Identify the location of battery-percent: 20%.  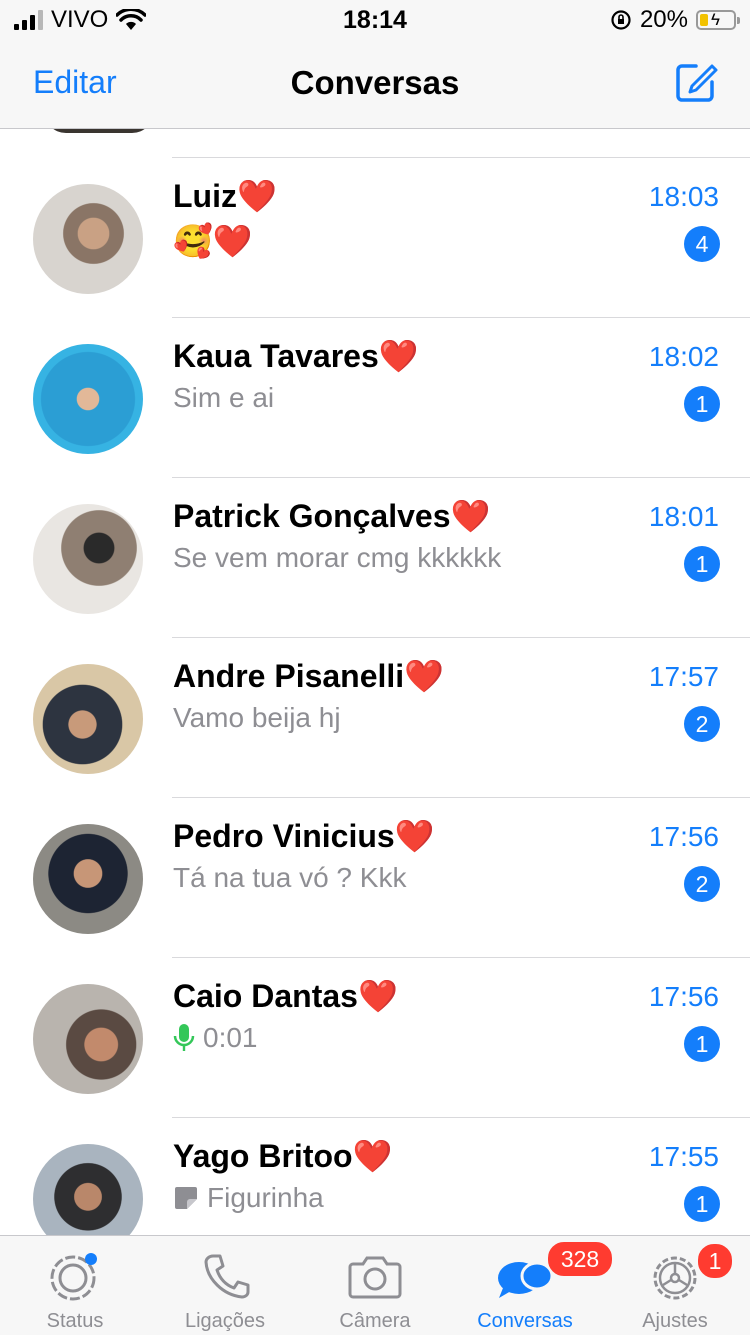
(663, 19).